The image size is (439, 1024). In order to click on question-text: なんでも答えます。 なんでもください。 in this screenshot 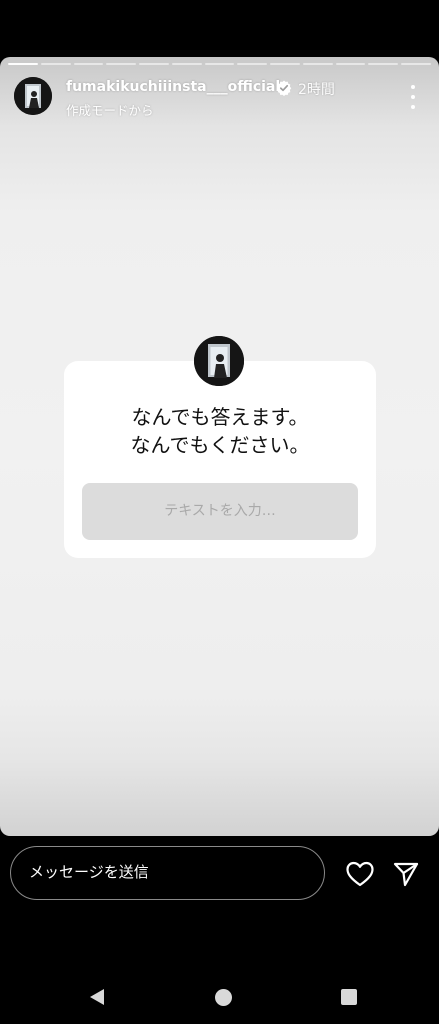, I will do `click(220, 431)`.